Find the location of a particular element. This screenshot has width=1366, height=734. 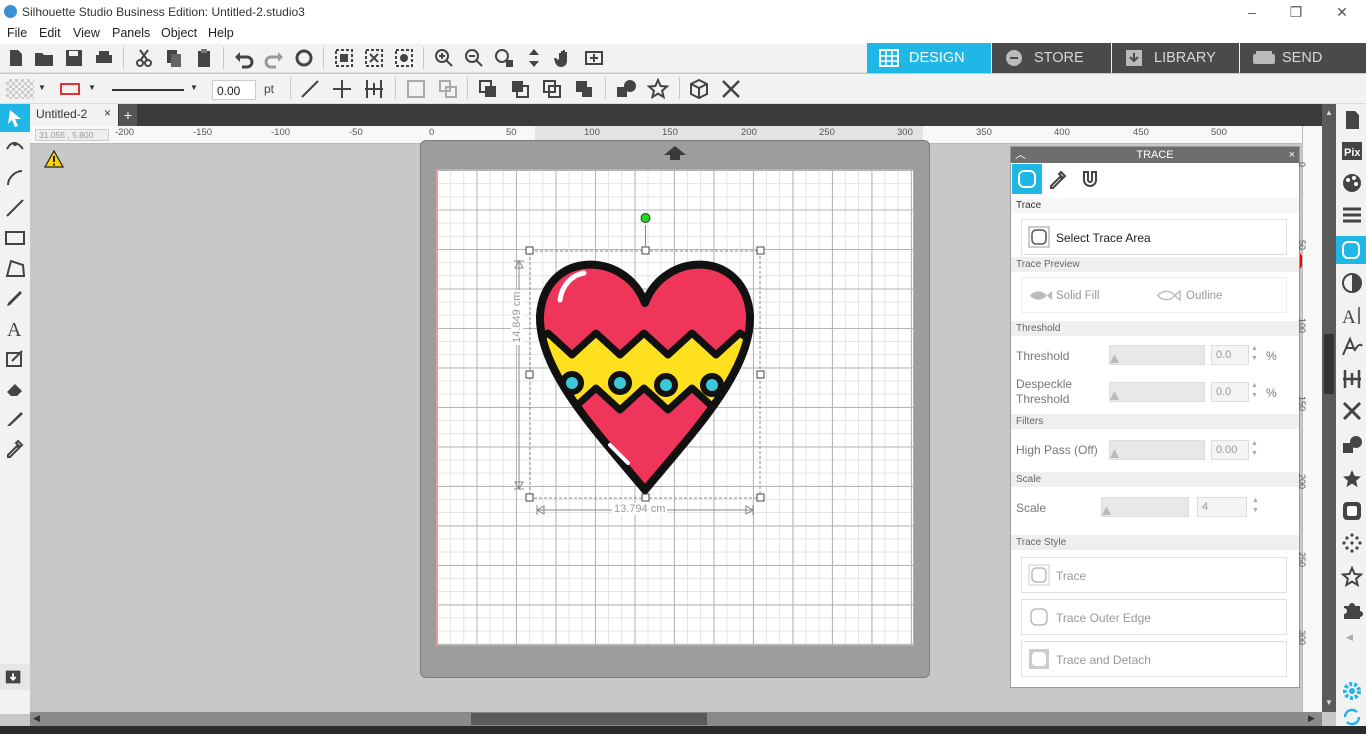

contrast-icon is located at coordinates (1352, 283).